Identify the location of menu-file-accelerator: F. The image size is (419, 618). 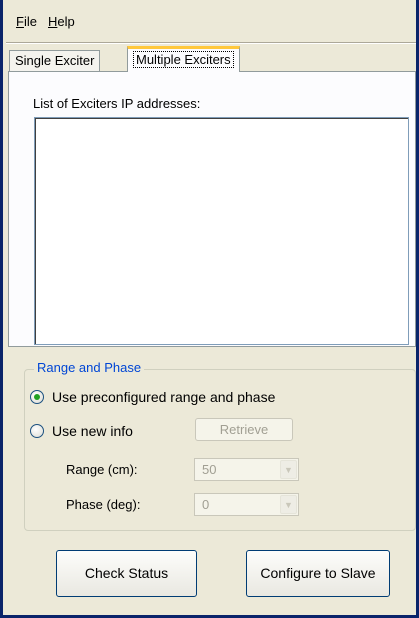
(20, 21).